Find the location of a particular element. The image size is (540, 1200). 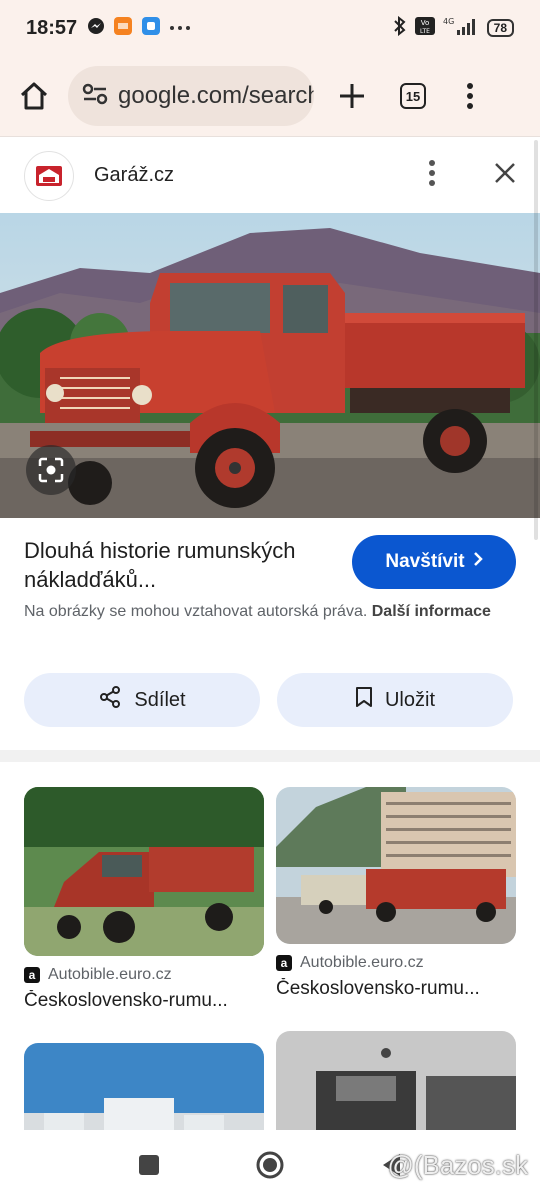

browser-toolbar: google.com/search 15 is located at coordinates (270, 96).